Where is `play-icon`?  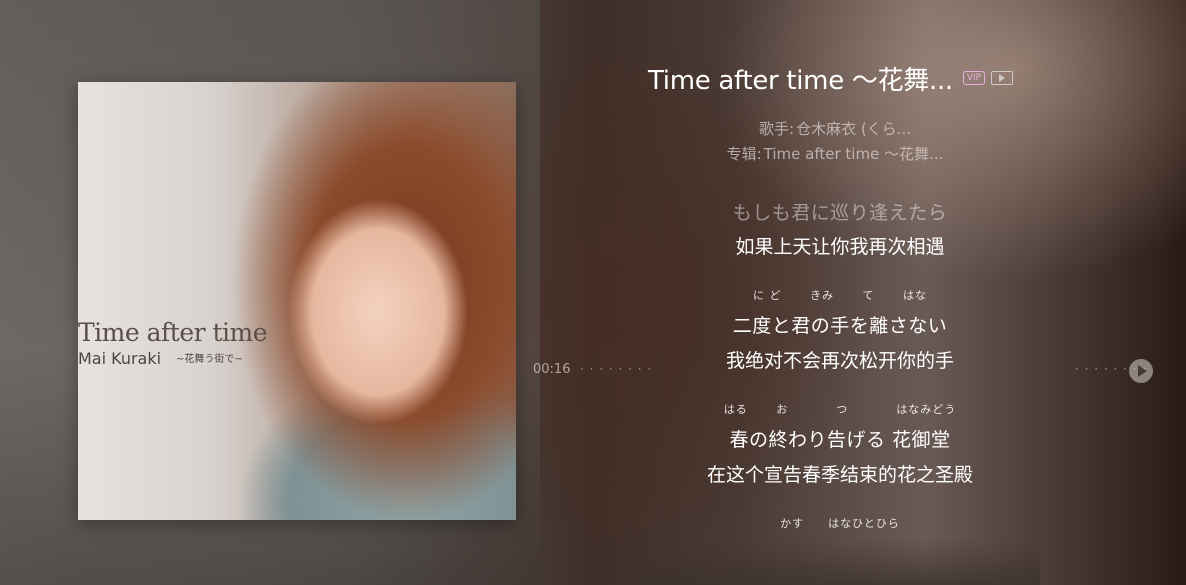
play-icon is located at coordinates (1141, 371).